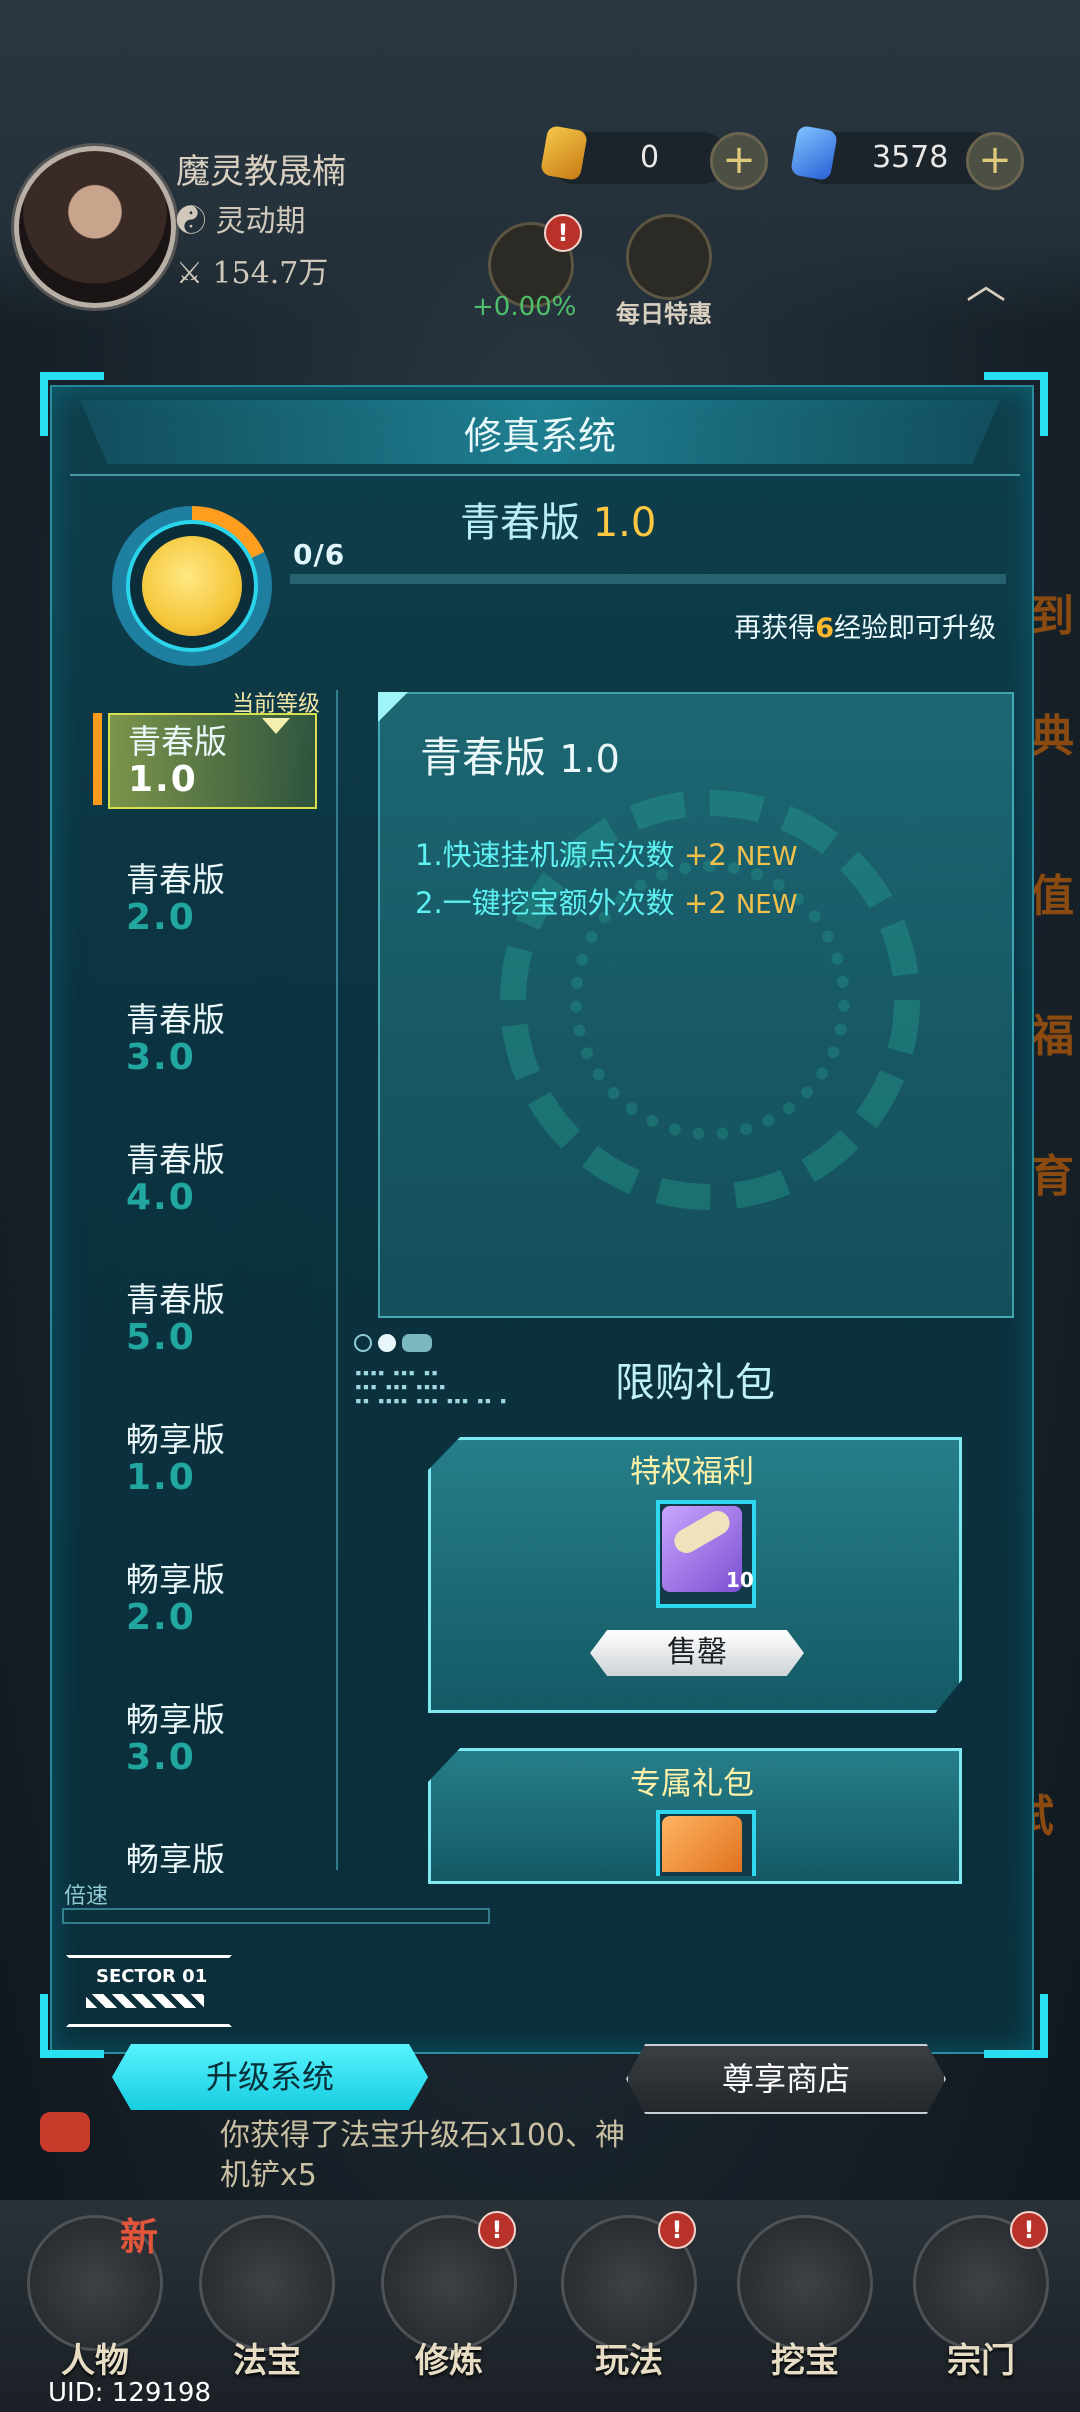  Describe the element at coordinates (805, 2283) in the screenshot. I see `shovel-icon` at that location.